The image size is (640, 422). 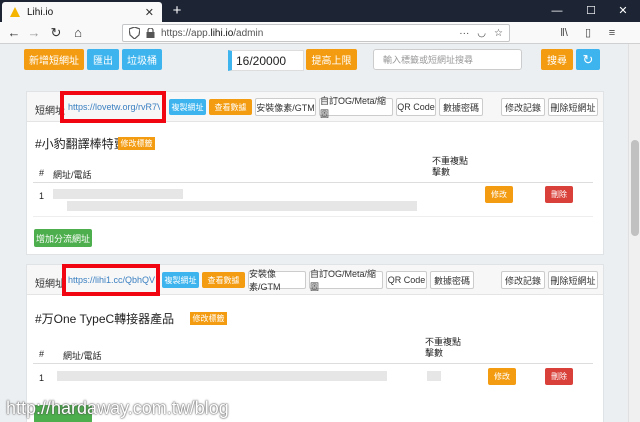 What do you see at coordinates (142, 59) in the screenshot?
I see `trash-button: 垃圾桶` at bounding box center [142, 59].